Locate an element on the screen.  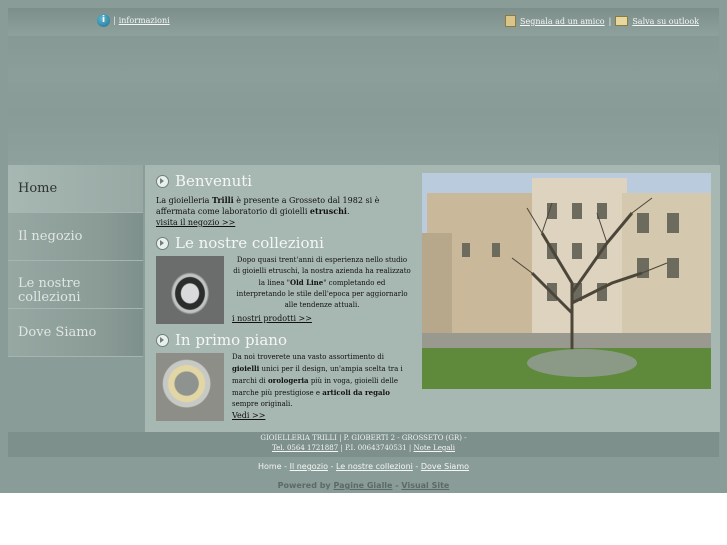
products-link: i nostri prodotti >> is located at coordinates (272, 318).